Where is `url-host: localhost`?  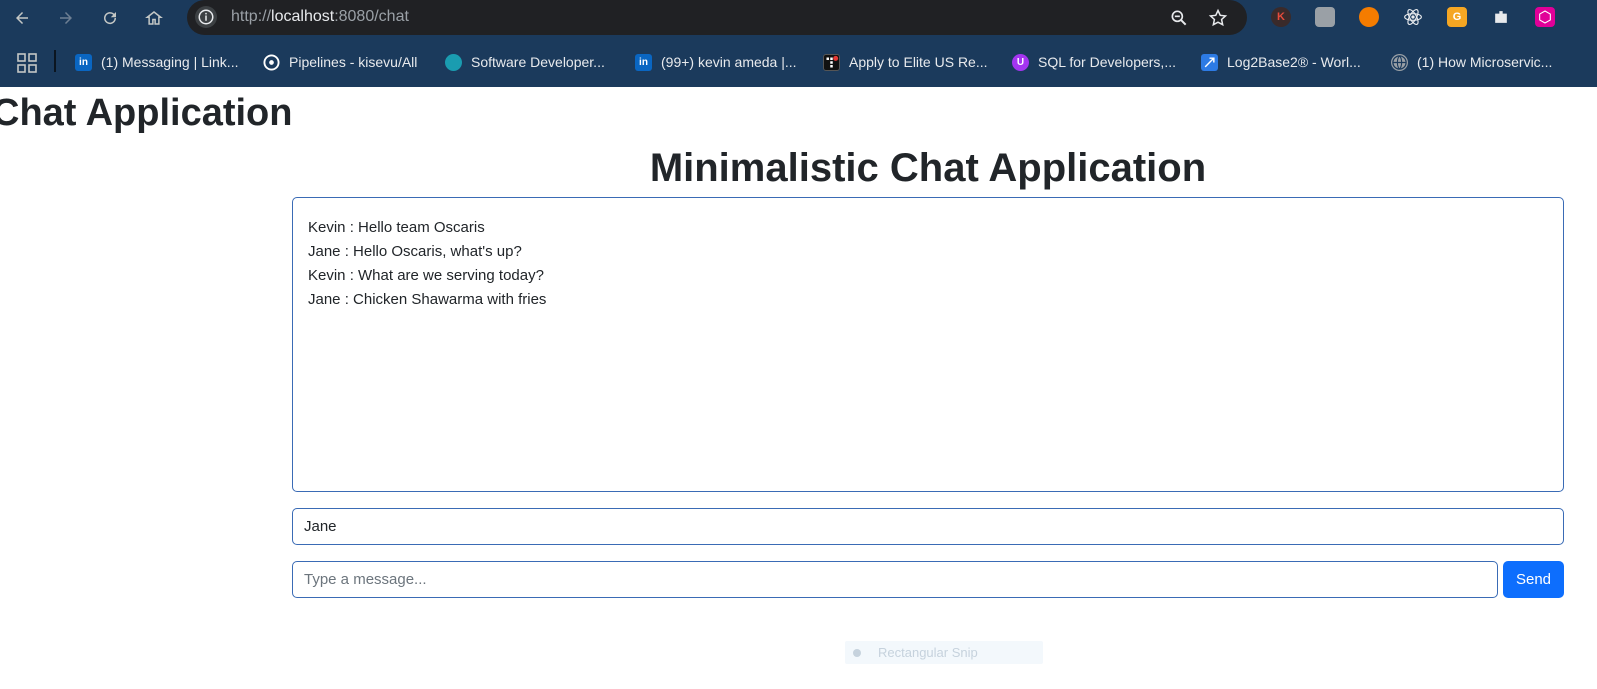
url-host: localhost is located at coordinates (303, 16).